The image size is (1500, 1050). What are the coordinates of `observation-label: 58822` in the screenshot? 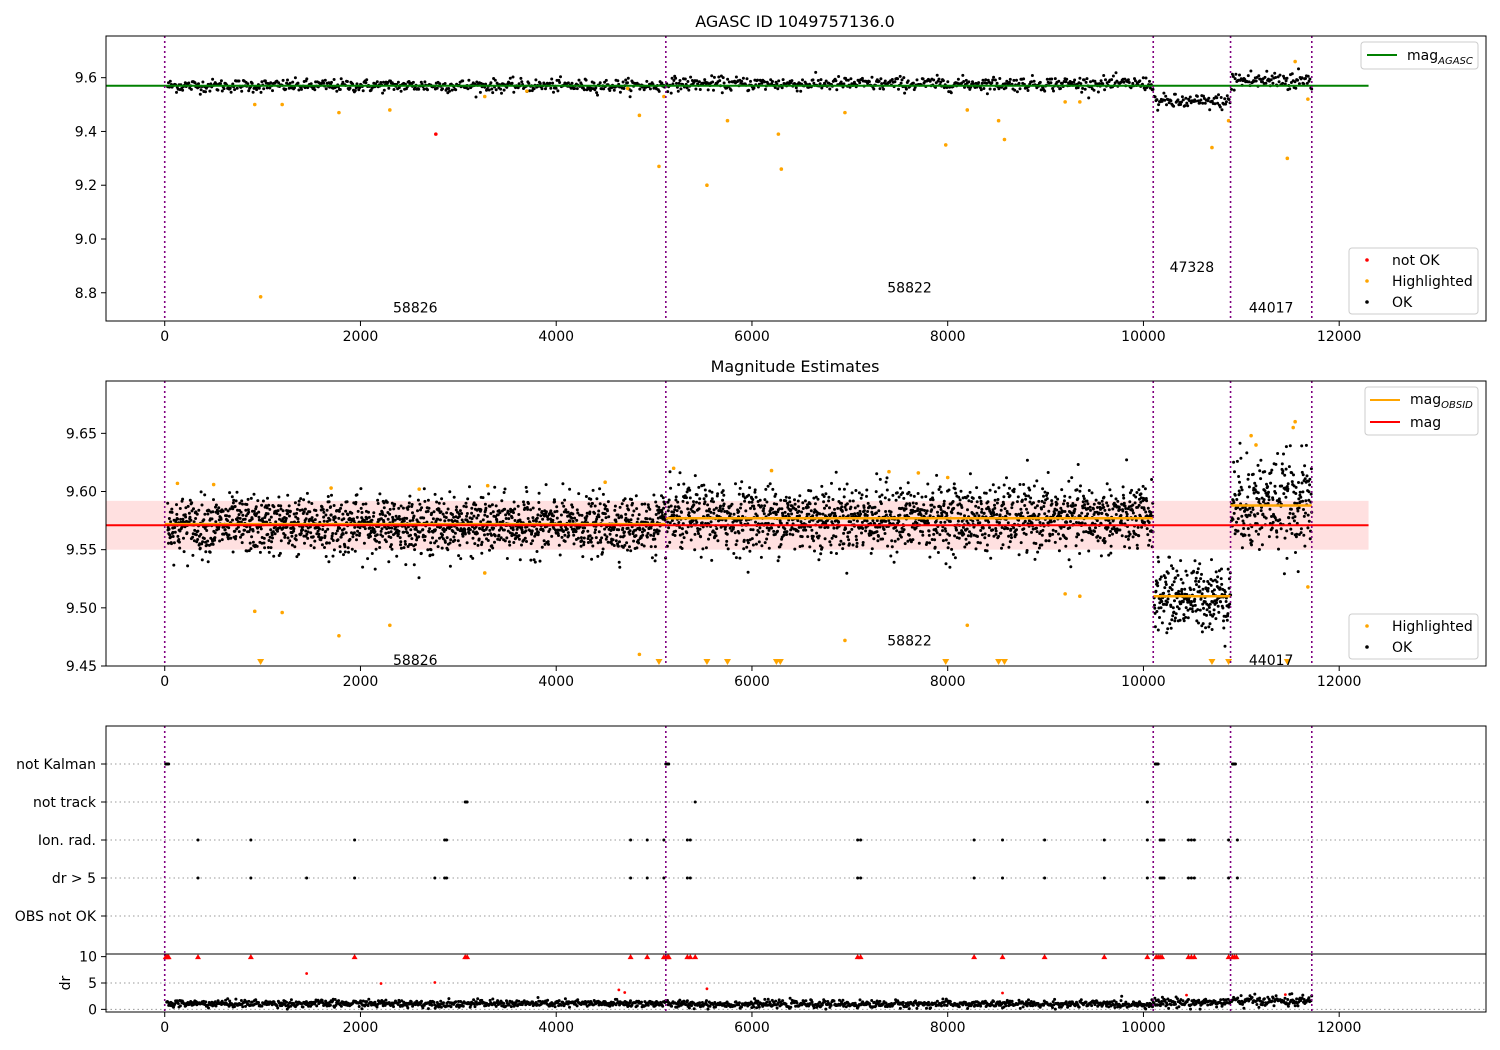 It's located at (909, 288).